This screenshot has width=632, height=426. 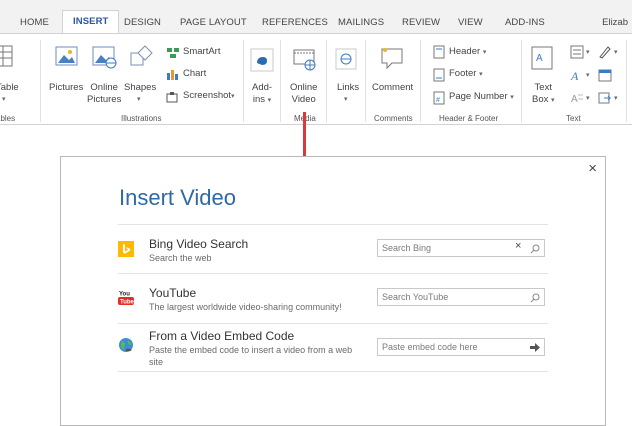 What do you see at coordinates (34, 22) in the screenshot?
I see `tab-home: HOME` at bounding box center [34, 22].